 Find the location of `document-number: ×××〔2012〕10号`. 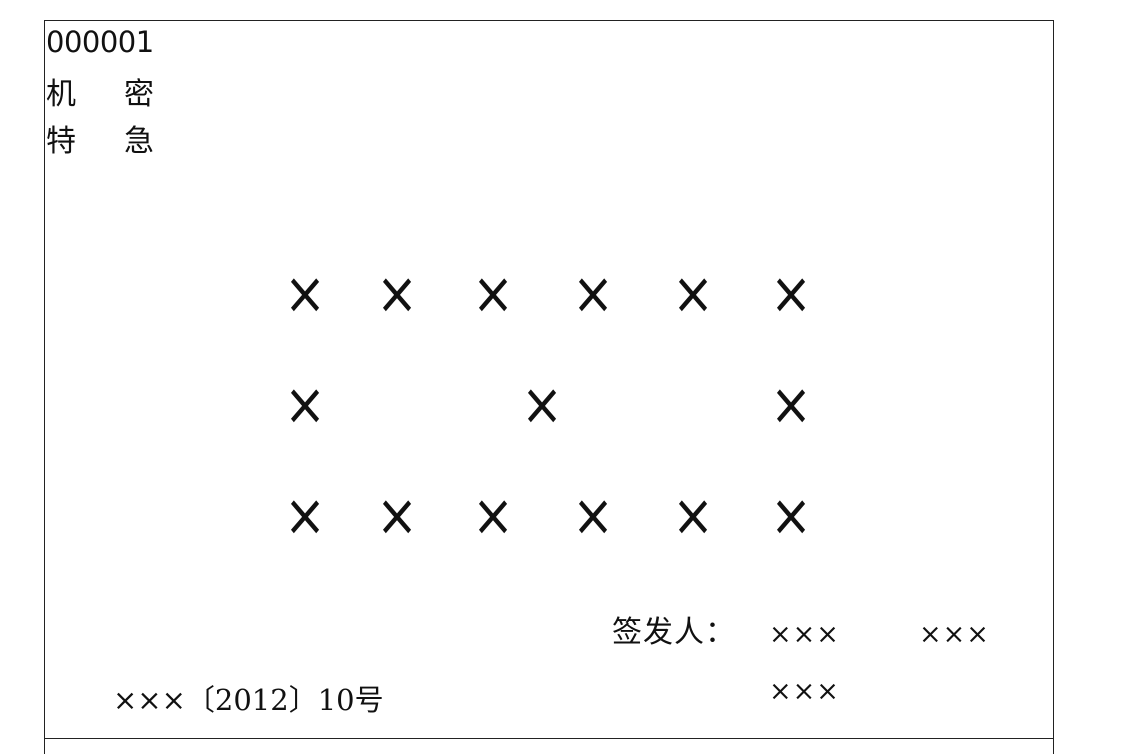

document-number: ×××〔2012〕10号 is located at coordinates (248, 700).